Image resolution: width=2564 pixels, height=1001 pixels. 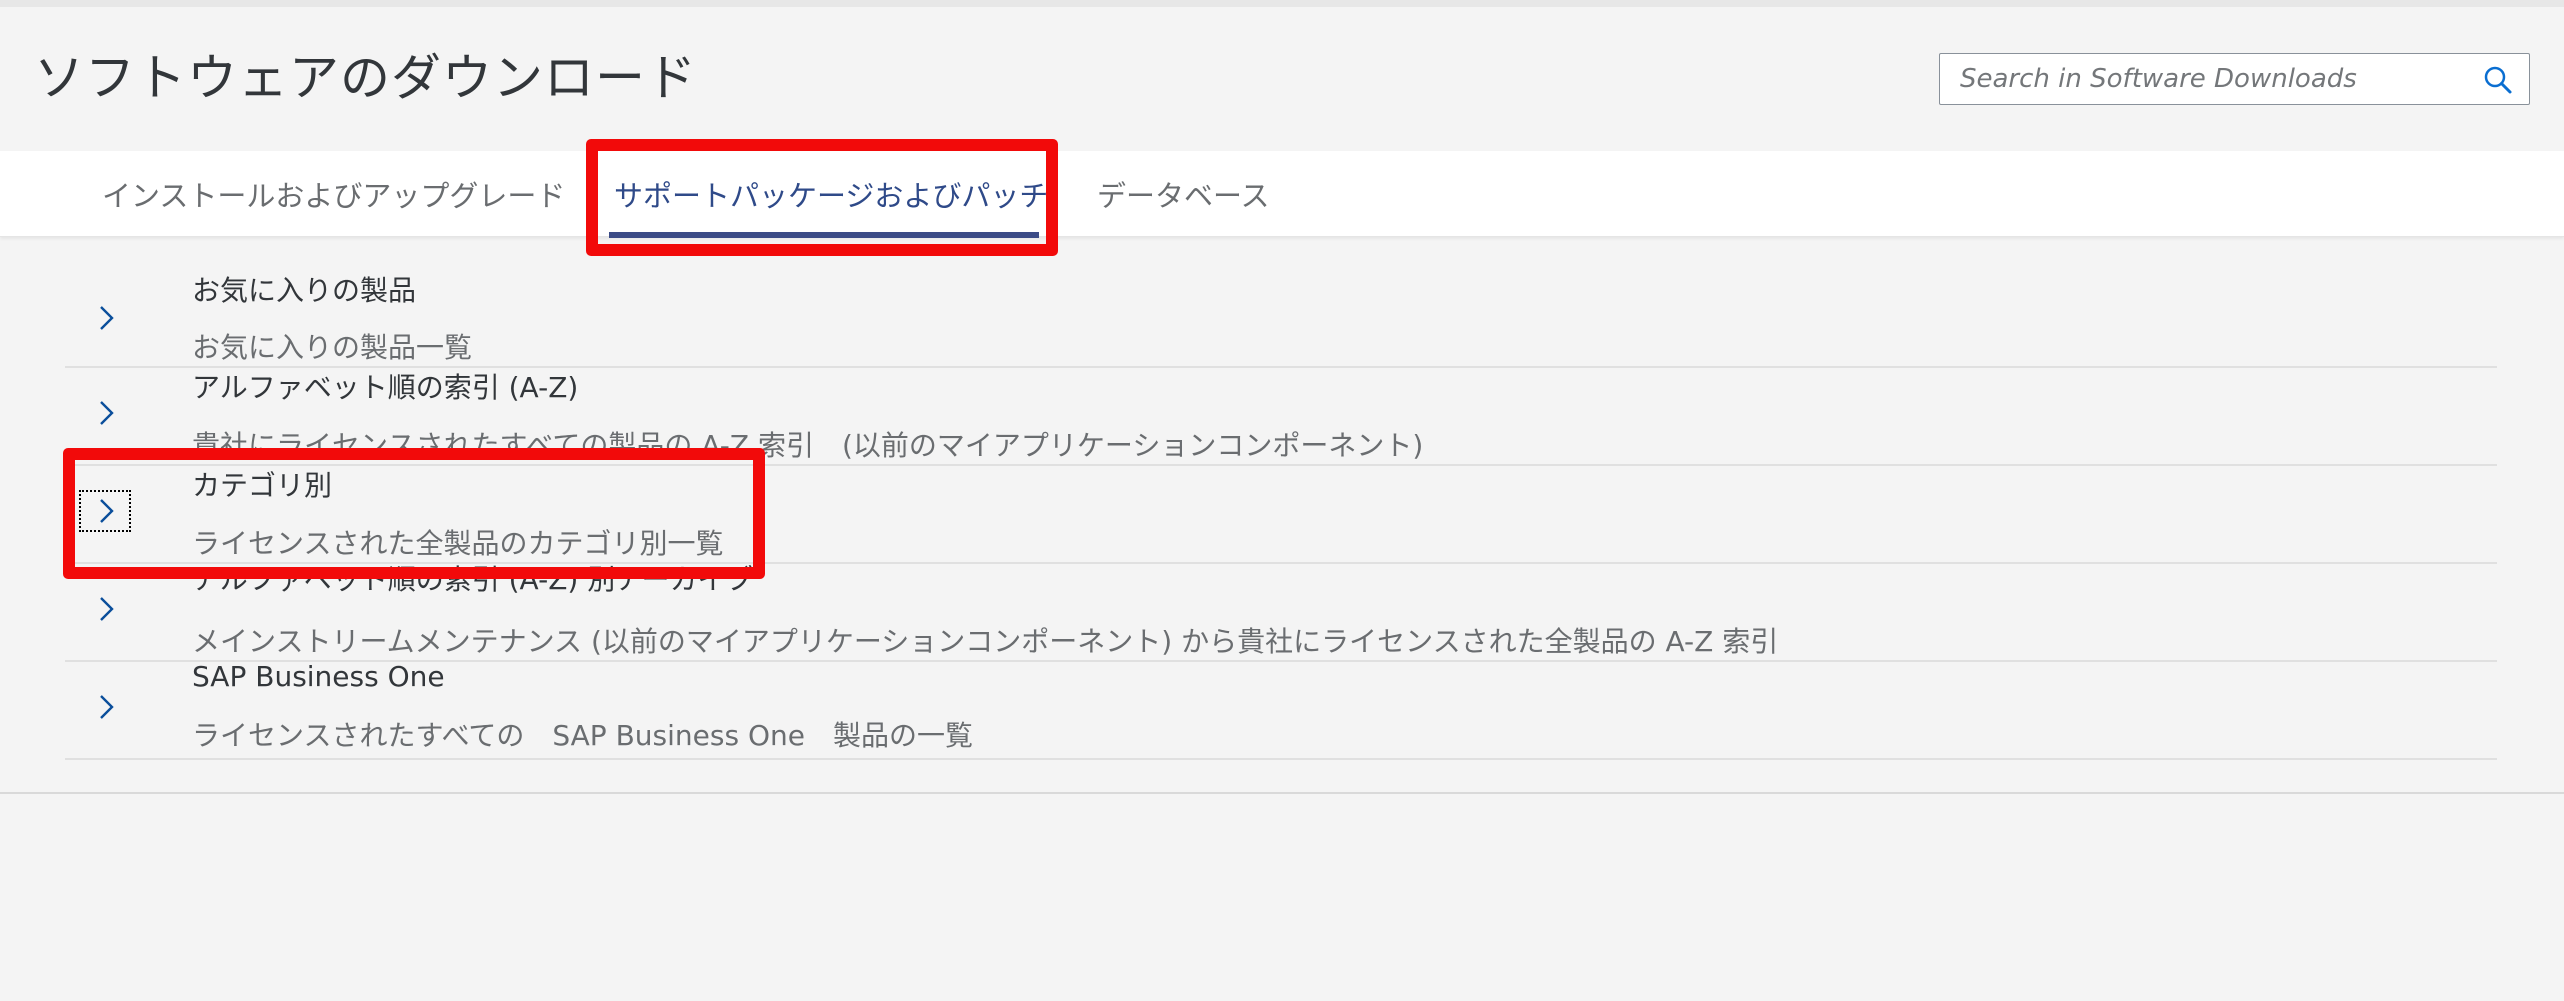 I want to click on tab-support-packages-patches: サポートパッケージおよびパッチ, so click(x=831, y=194).